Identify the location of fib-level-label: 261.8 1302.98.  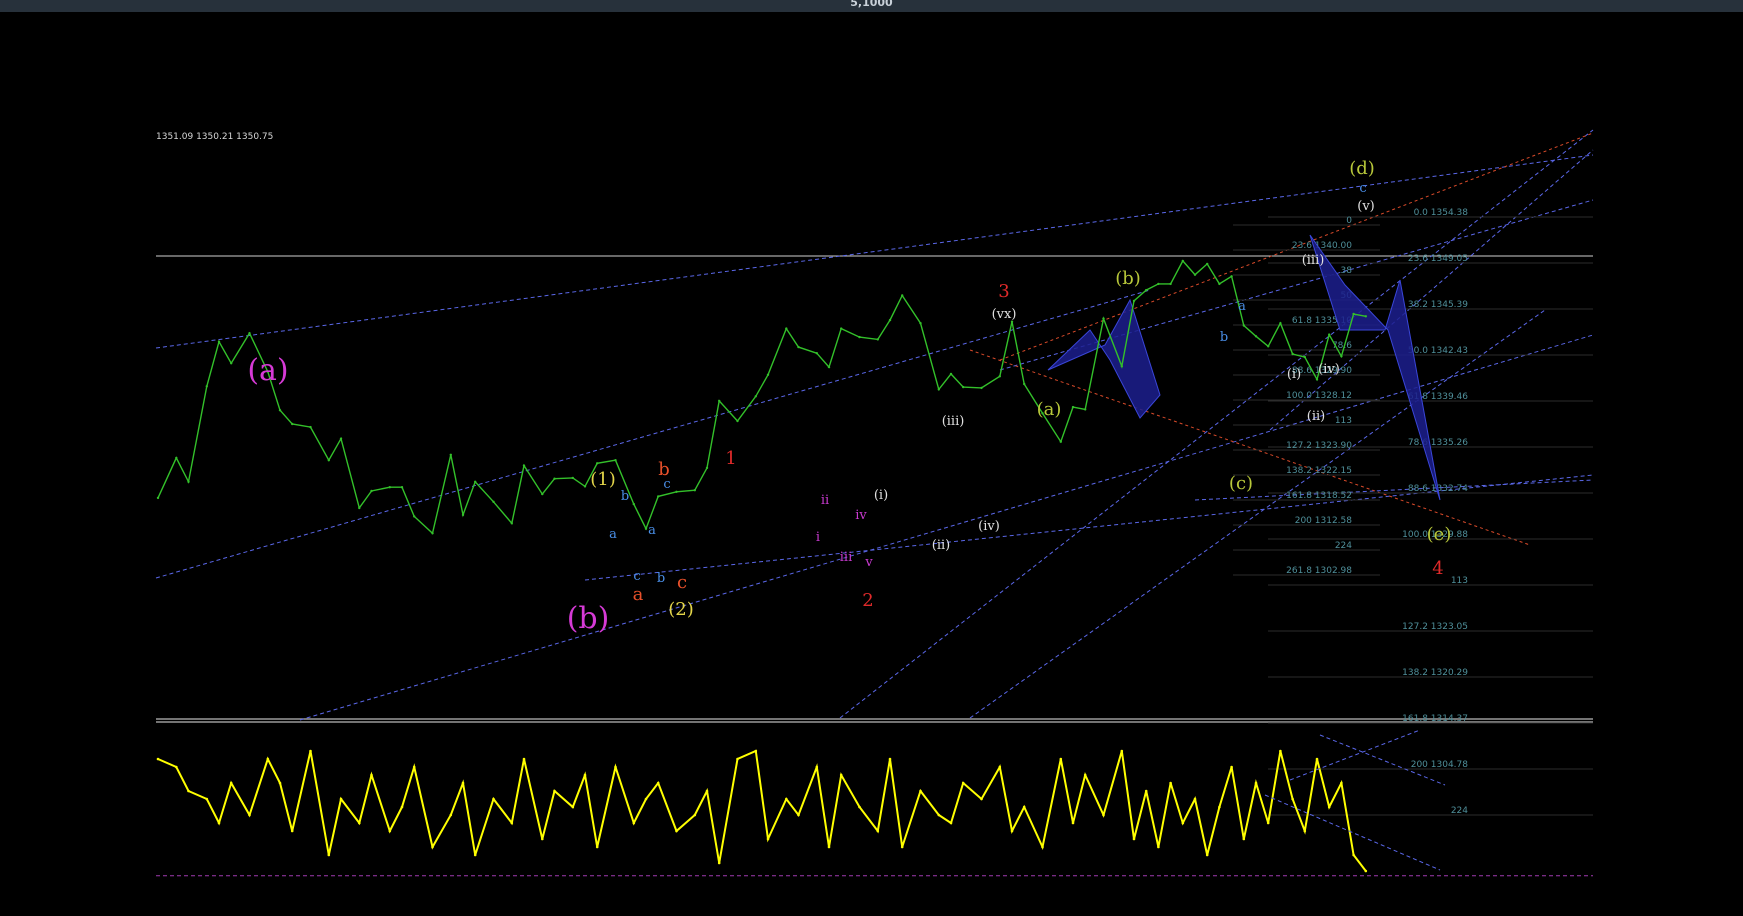
(1319, 571).